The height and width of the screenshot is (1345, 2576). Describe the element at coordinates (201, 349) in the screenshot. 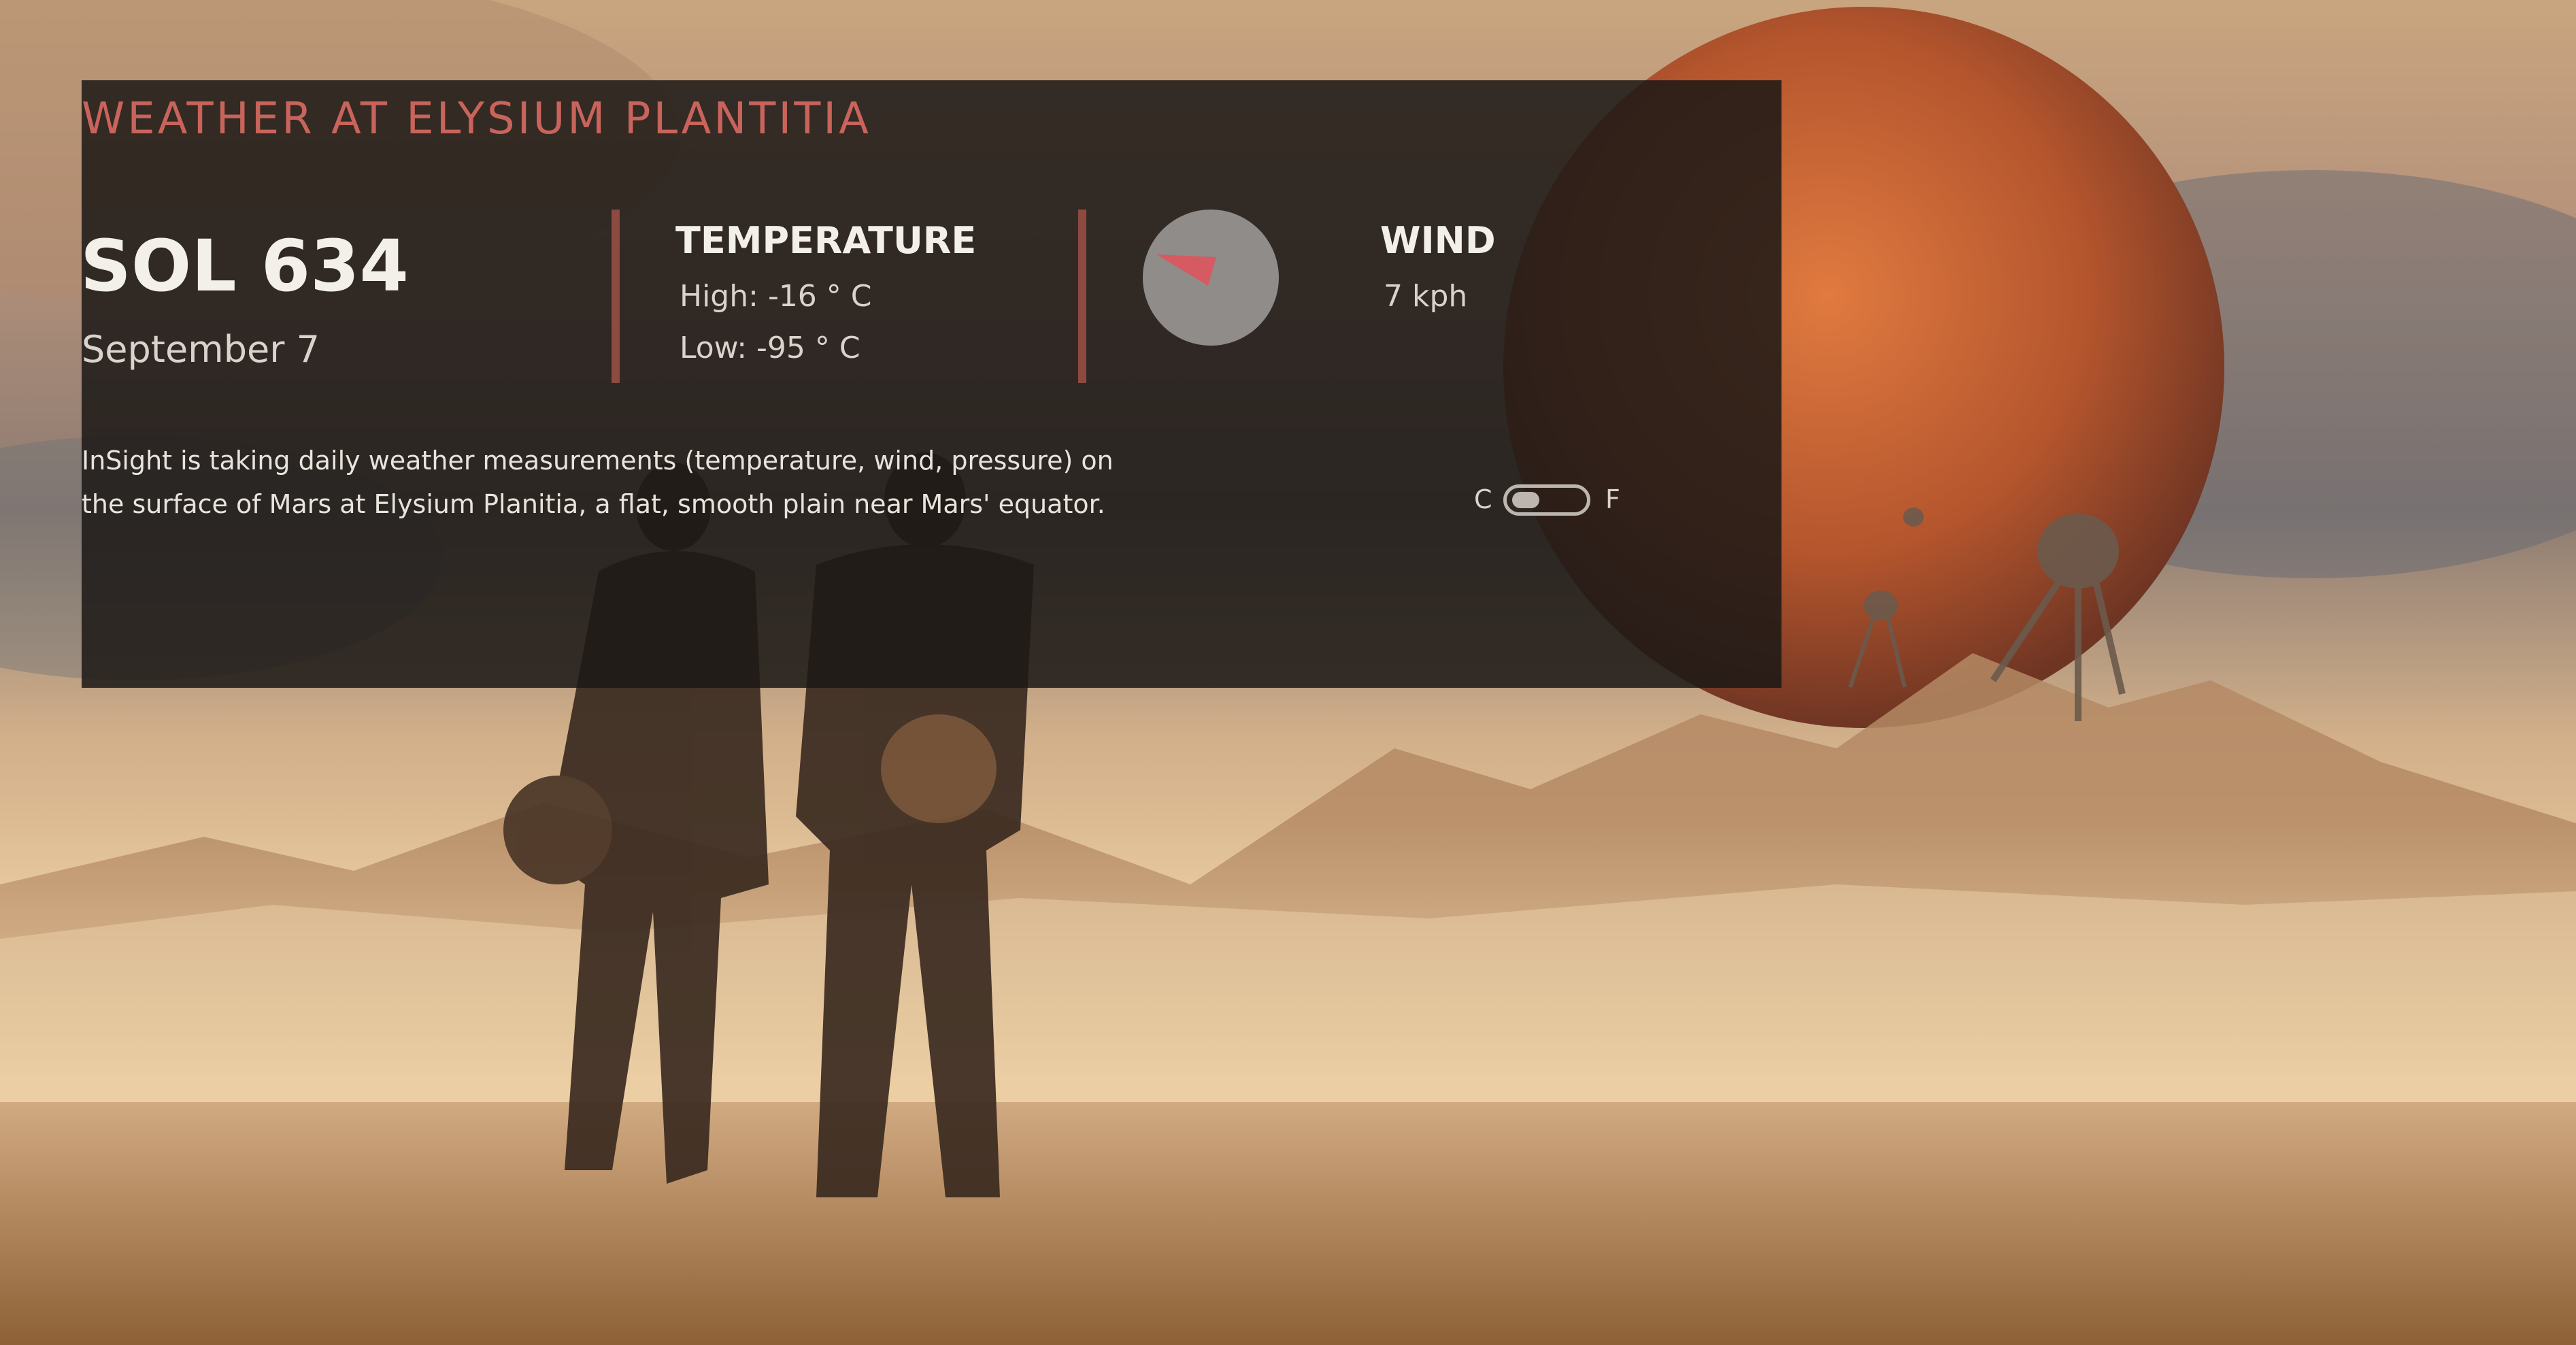

I see `sol-date: September 7` at that location.